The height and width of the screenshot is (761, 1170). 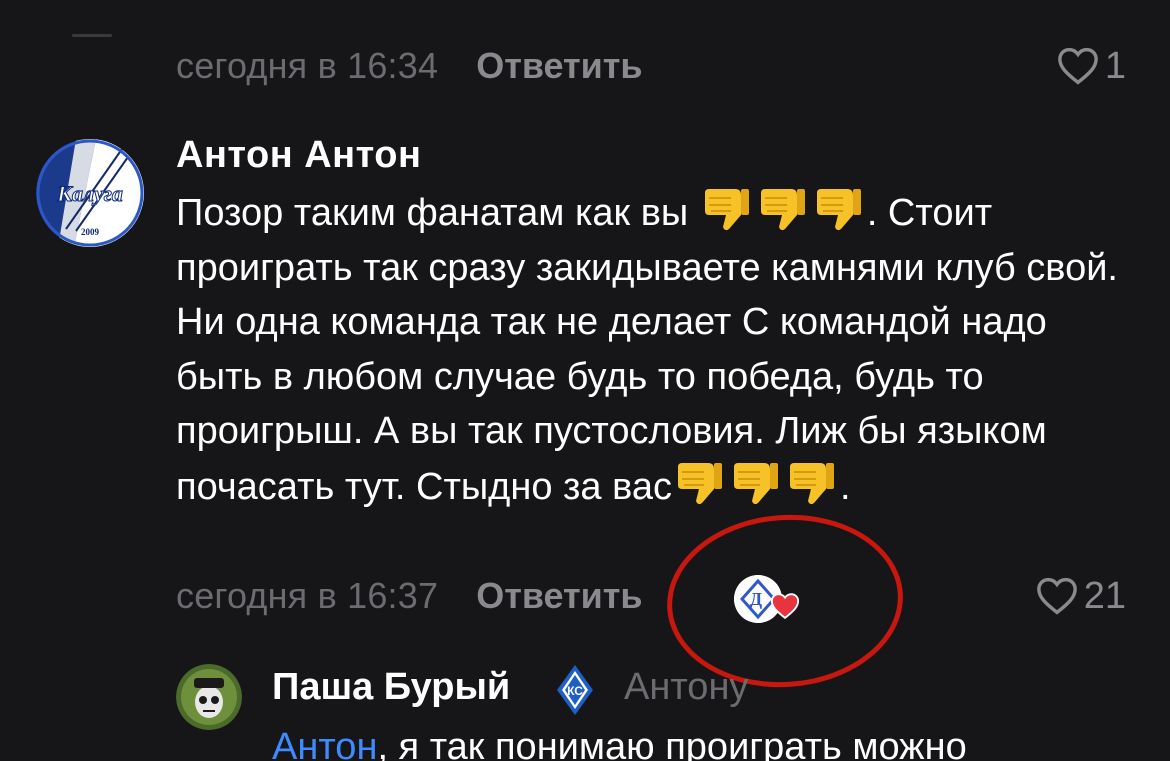 I want to click on like-count: 1, so click(x=1115, y=65).